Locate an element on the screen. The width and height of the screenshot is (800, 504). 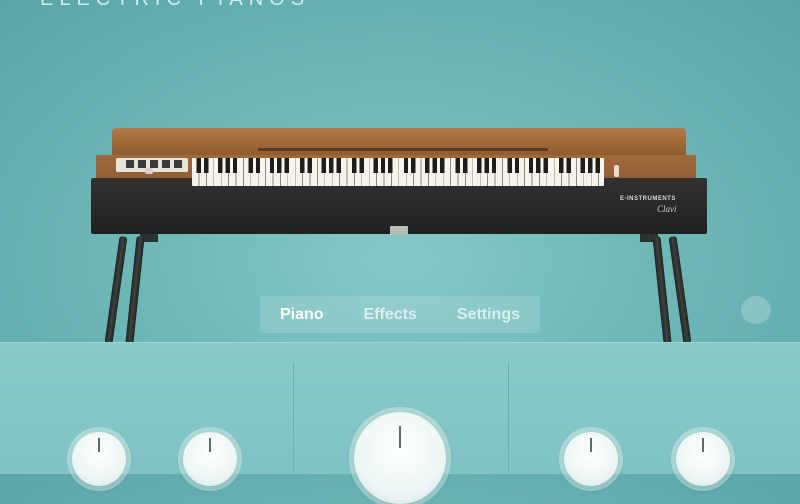
front-latch is located at coordinates (399, 230).